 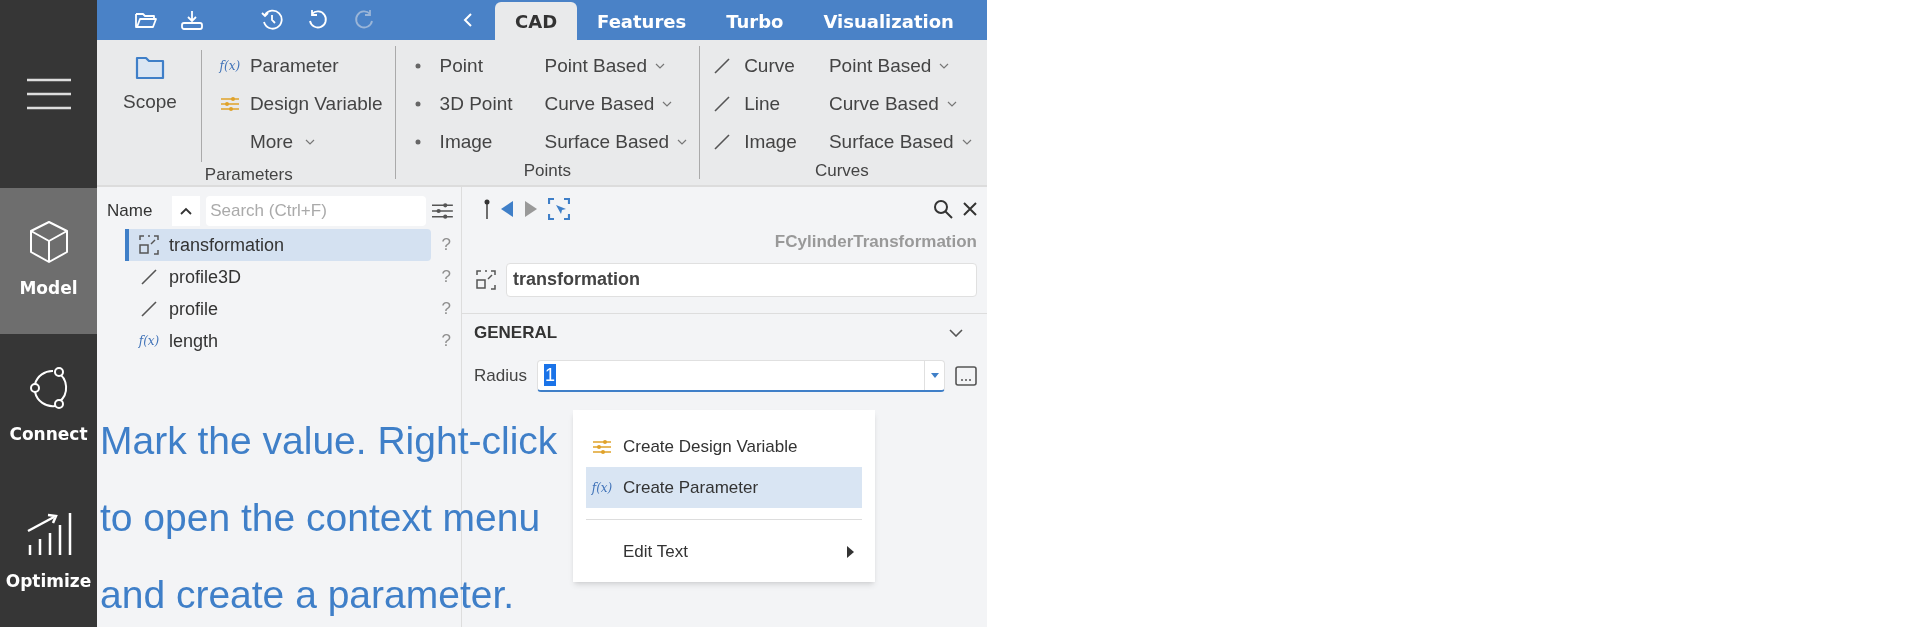 What do you see at coordinates (531, 209) in the screenshot?
I see `forward-icon` at bounding box center [531, 209].